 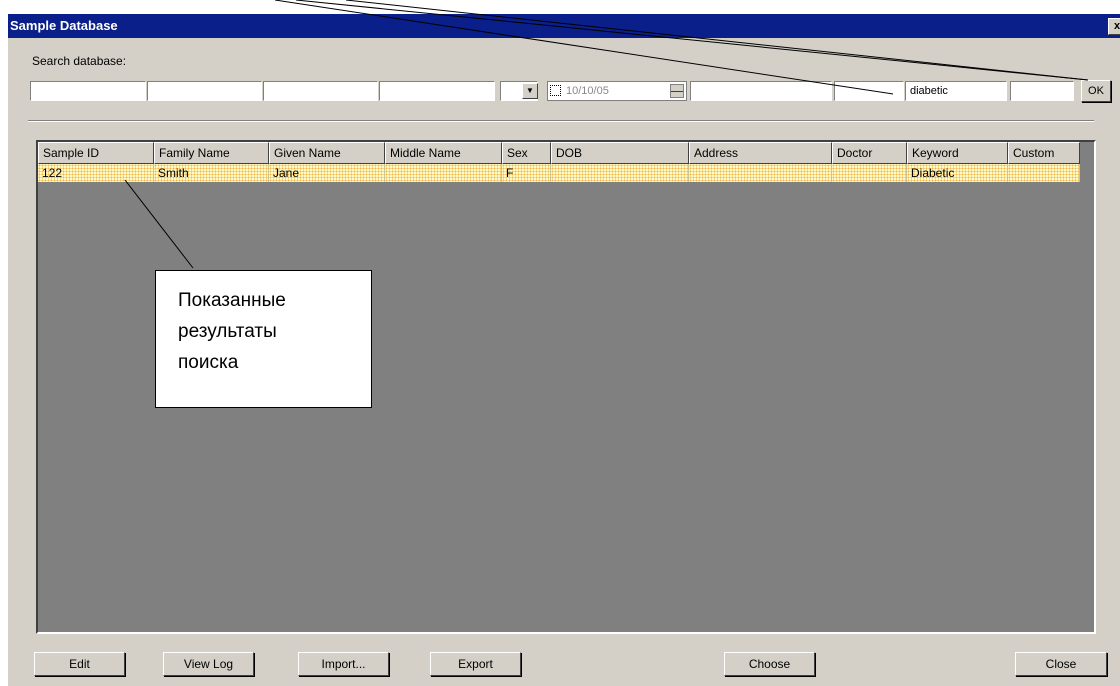 I want to click on callout-line: результаты, so click(x=227, y=331).